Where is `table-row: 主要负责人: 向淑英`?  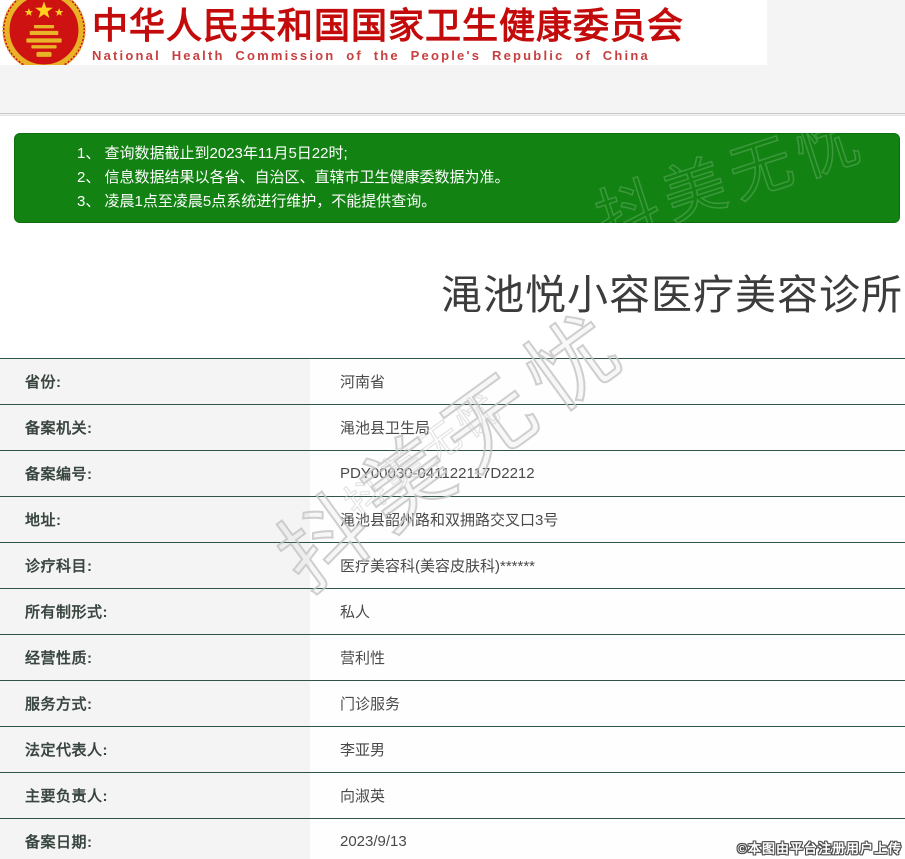
table-row: 主要负责人: 向淑英 is located at coordinates (452, 796).